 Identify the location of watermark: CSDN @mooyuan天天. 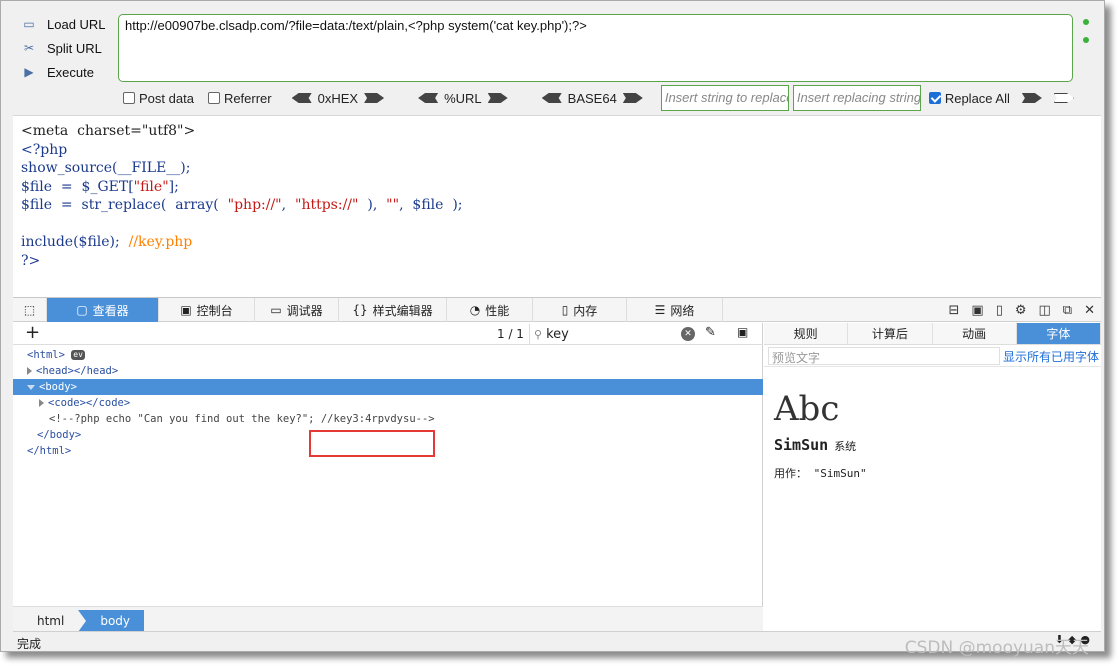
(996, 648).